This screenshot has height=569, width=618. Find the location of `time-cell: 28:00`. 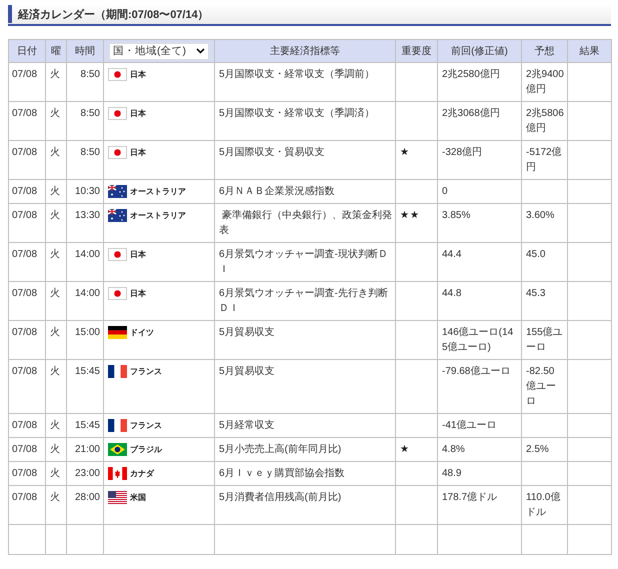

time-cell: 28:00 is located at coordinates (85, 505).